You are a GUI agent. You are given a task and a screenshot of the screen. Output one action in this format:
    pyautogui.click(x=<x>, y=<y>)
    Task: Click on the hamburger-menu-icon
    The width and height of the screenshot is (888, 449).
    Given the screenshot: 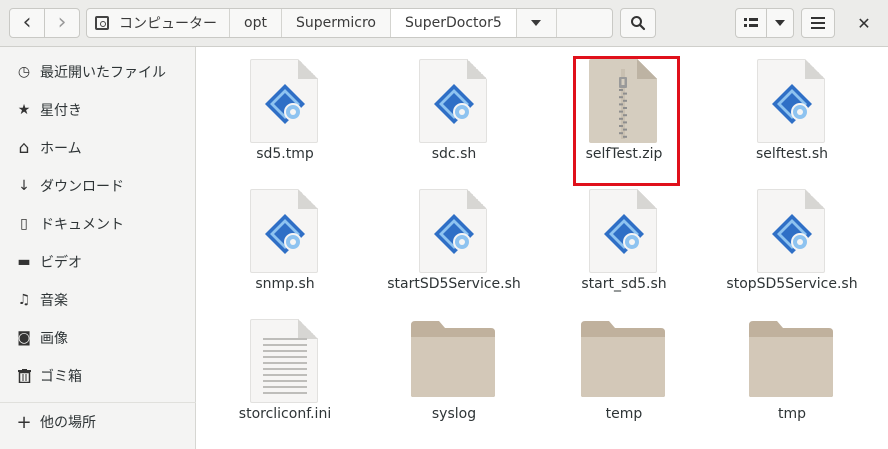 What is the action you would take?
    pyautogui.click(x=818, y=23)
    